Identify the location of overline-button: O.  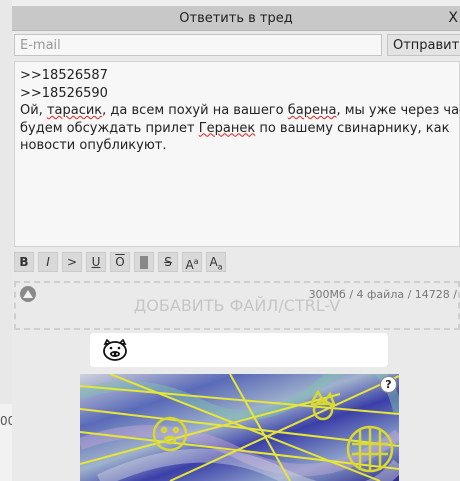
(120, 262).